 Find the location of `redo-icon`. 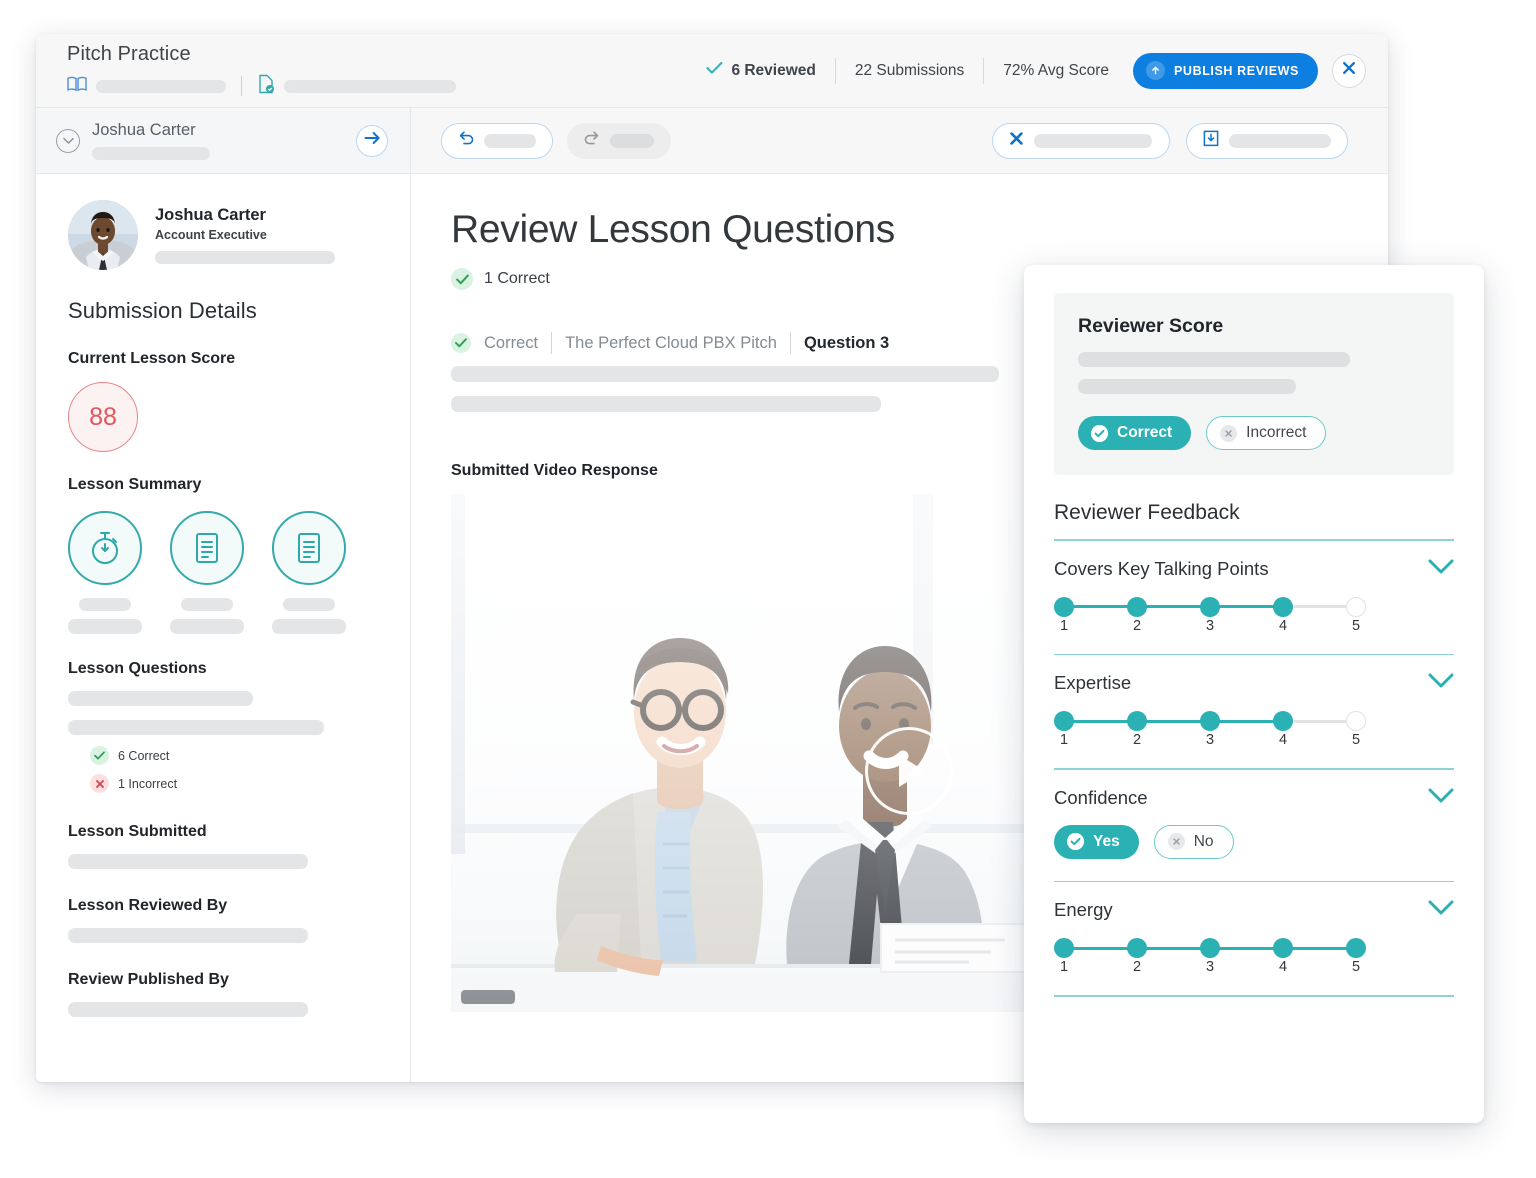

redo-icon is located at coordinates (592, 140).